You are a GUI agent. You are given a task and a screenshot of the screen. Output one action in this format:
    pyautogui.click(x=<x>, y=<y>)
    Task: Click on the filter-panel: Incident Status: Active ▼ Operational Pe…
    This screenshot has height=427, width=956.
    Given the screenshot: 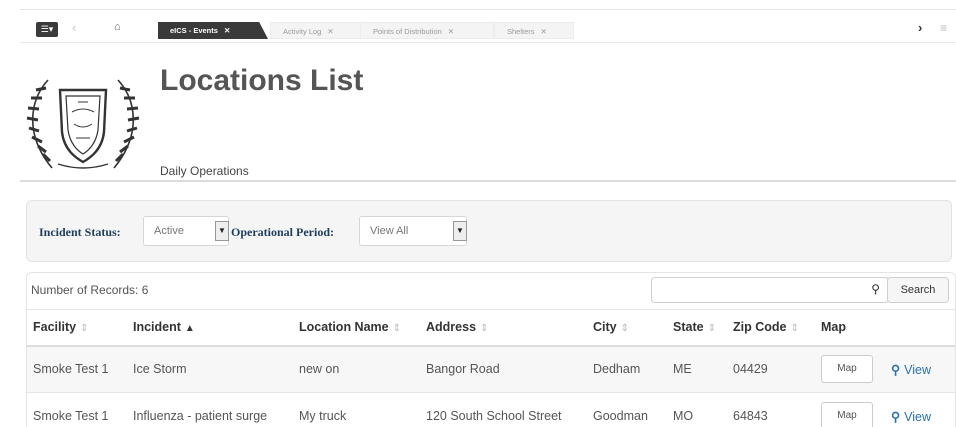 What is the action you would take?
    pyautogui.click(x=489, y=231)
    